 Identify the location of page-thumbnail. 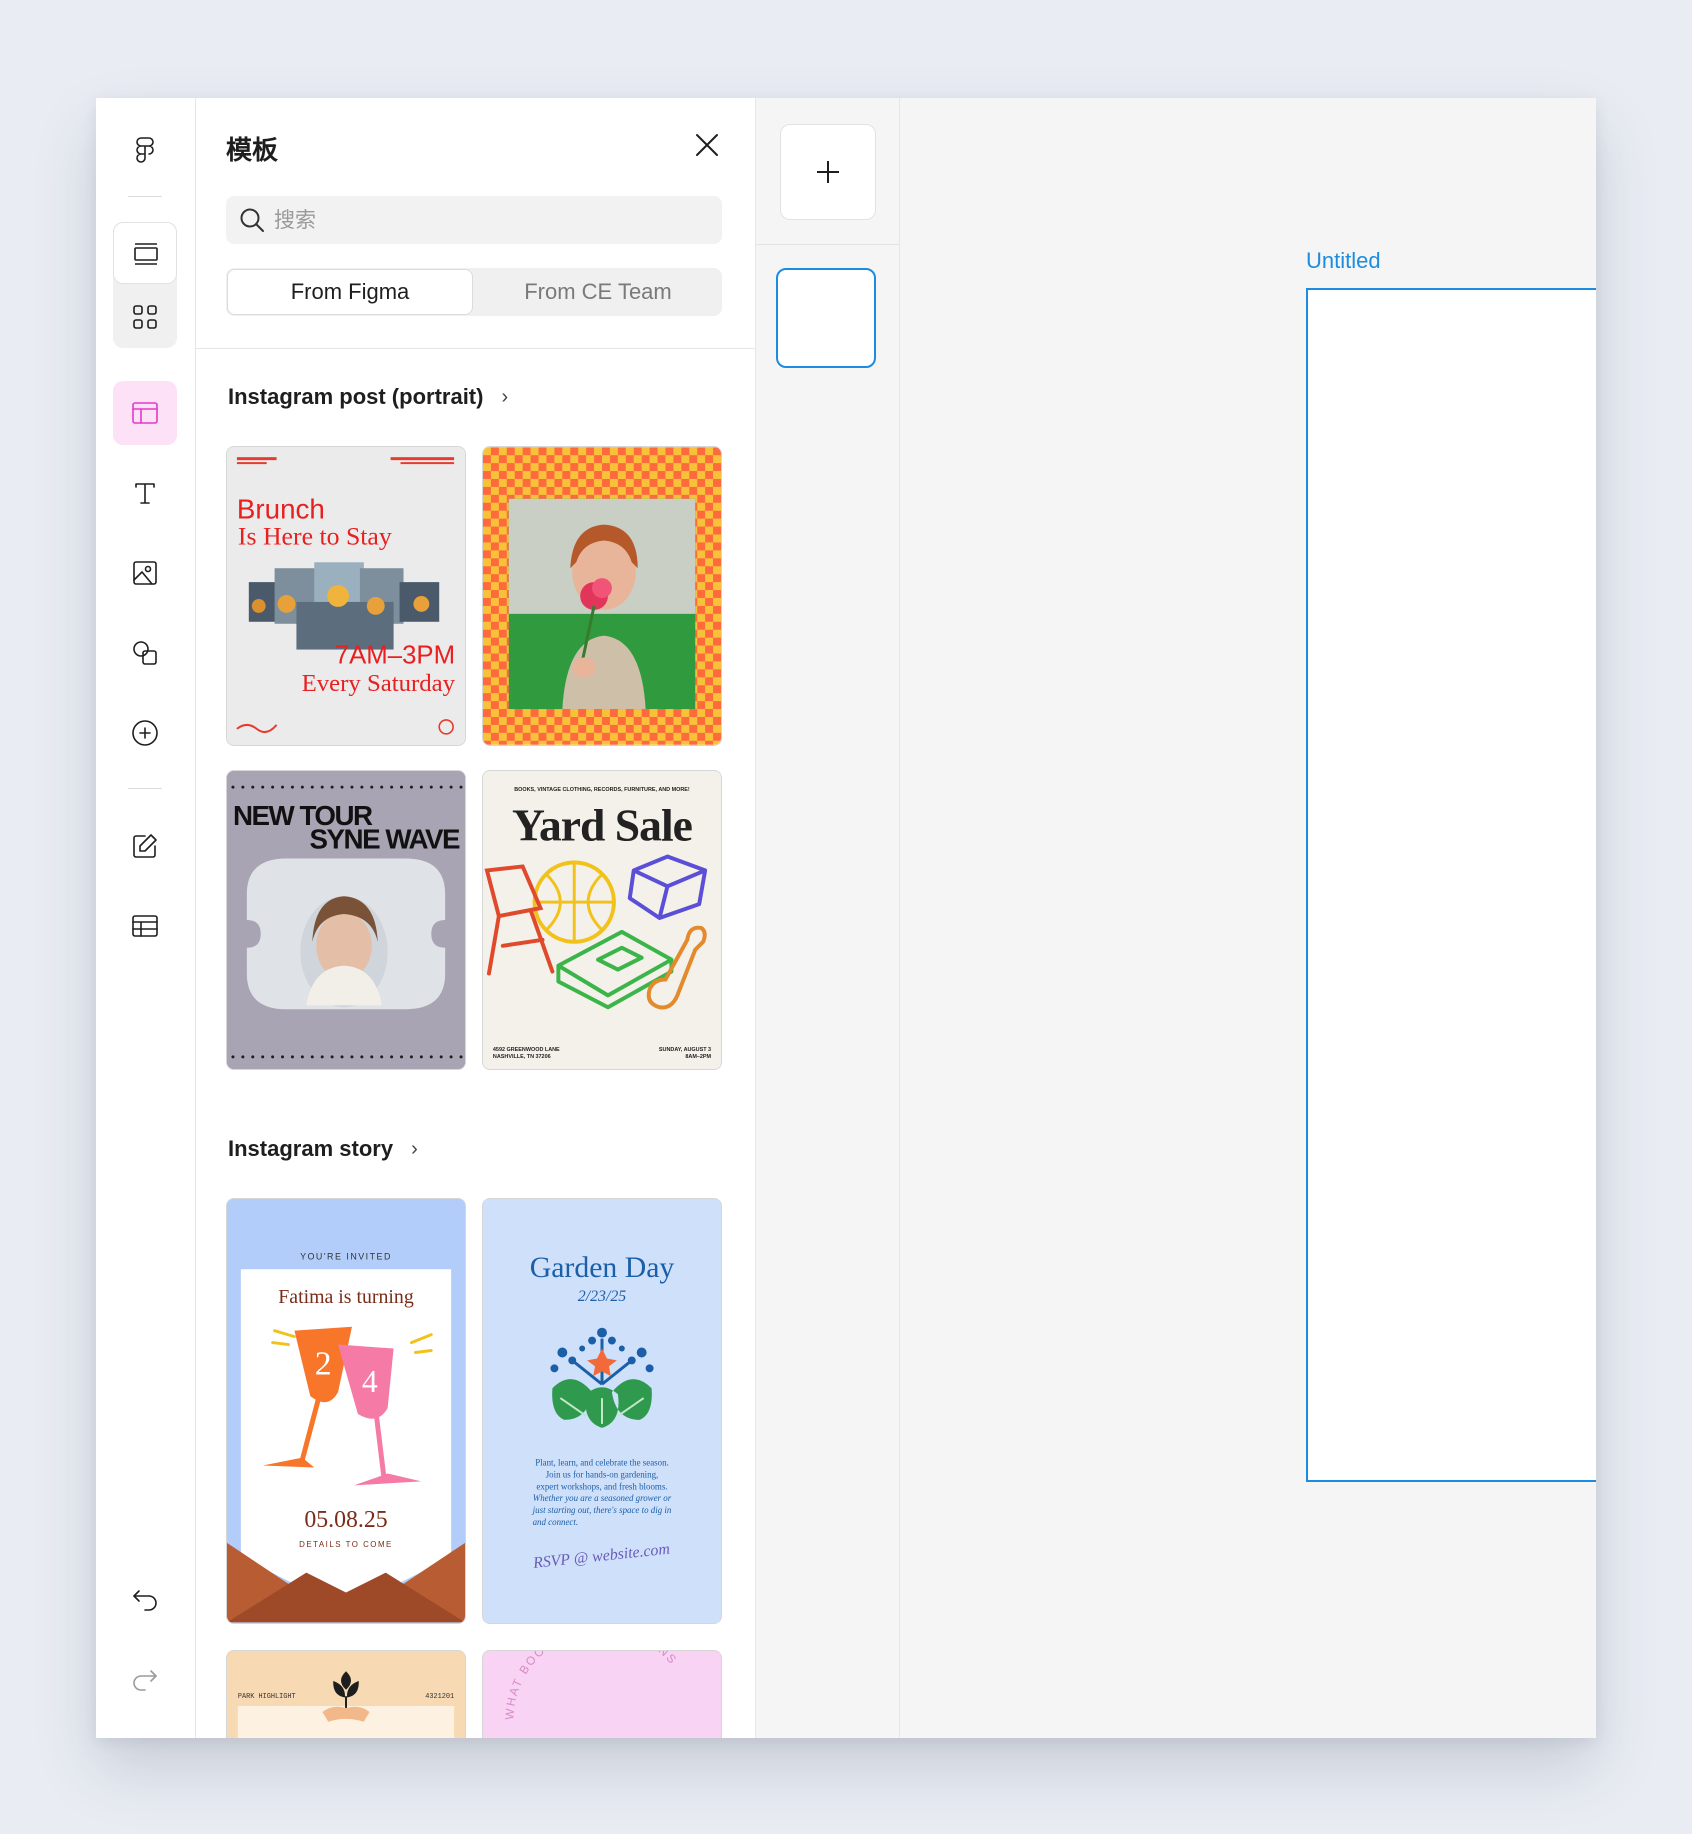
(826, 318).